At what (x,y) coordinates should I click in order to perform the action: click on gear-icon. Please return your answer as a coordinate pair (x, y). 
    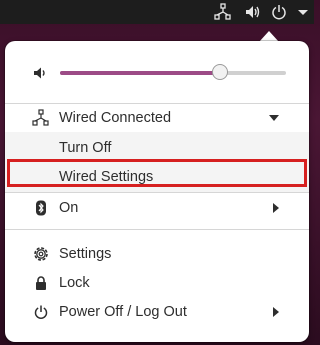
    Looking at the image, I should click on (41, 254).